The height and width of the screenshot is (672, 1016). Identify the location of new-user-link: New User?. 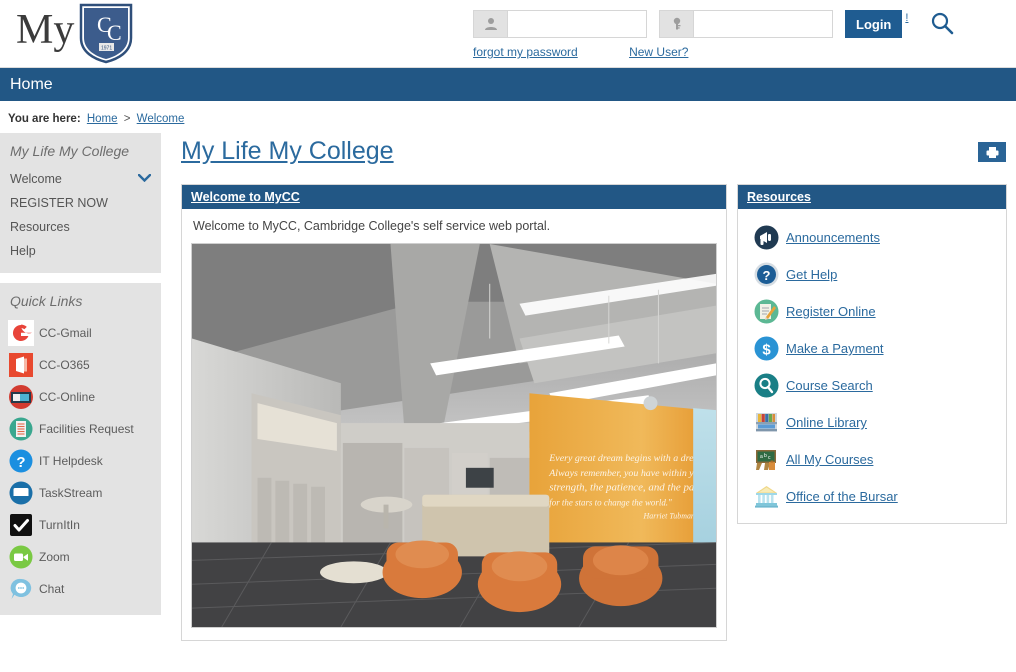
(658, 52).